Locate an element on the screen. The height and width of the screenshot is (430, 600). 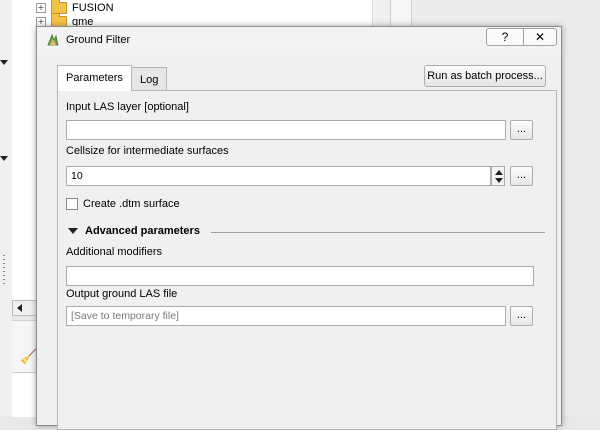
tab-log: Log is located at coordinates (149, 78).